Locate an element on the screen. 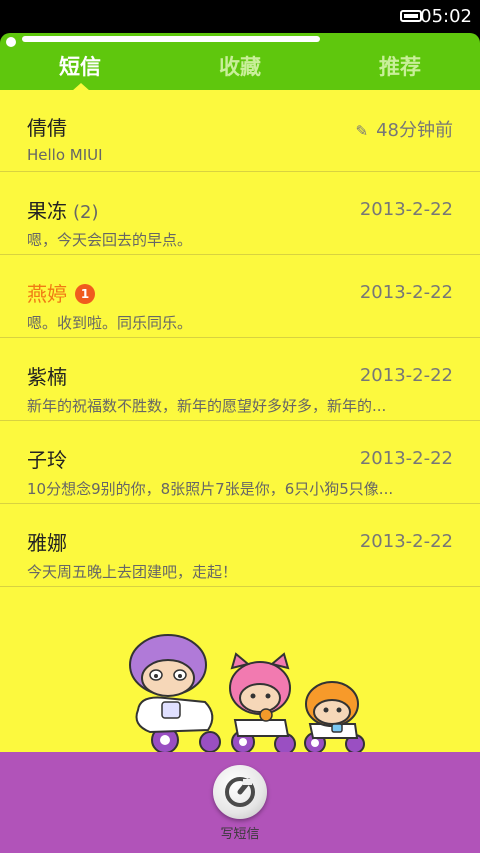  contact-name: 倩倩 is located at coordinates (47, 128).